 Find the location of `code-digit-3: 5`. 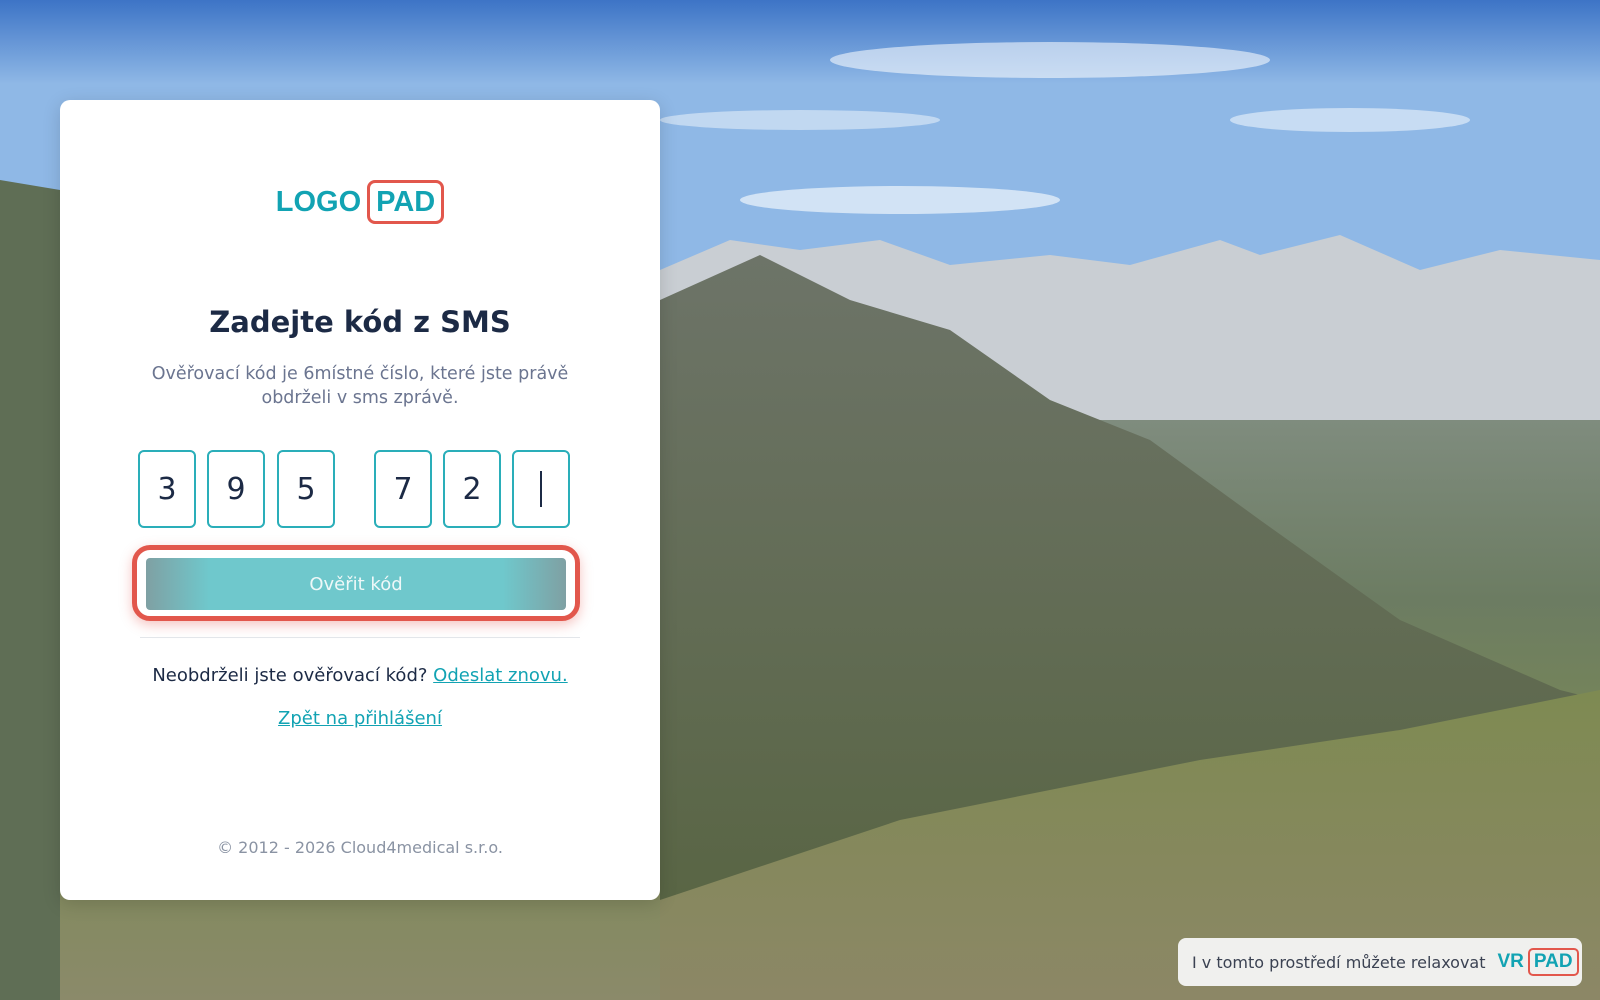

code-digit-3: 5 is located at coordinates (306, 489).